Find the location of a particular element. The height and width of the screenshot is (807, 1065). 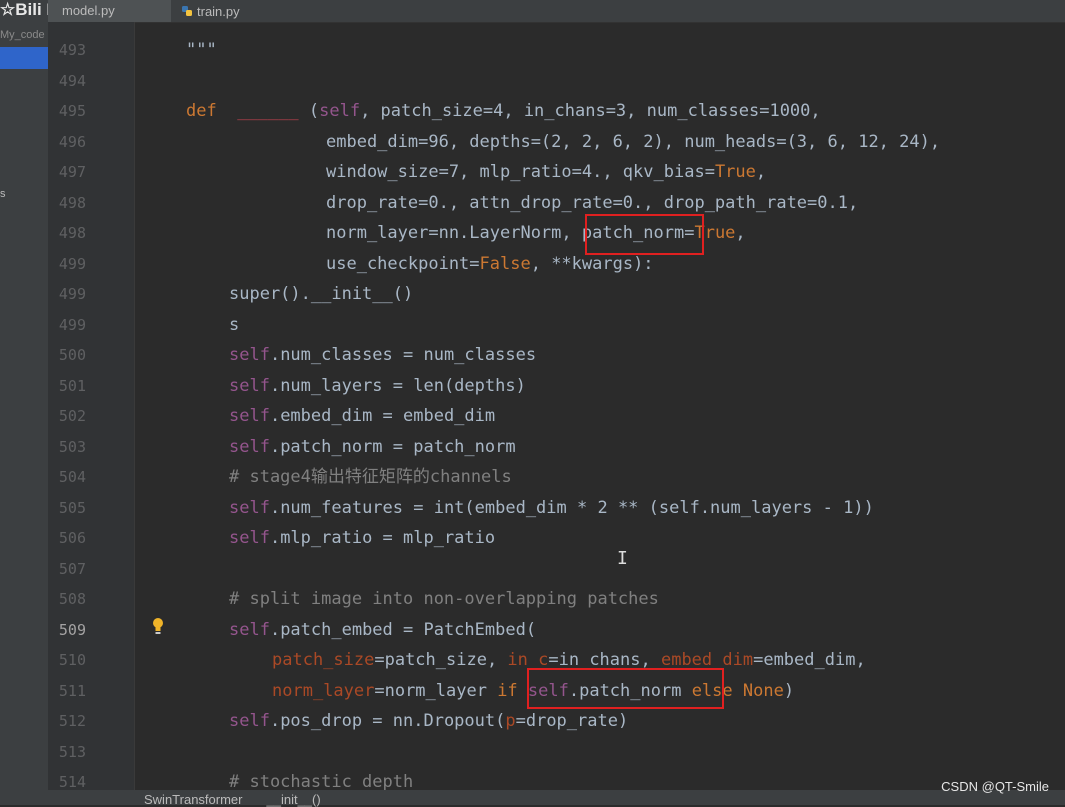

code-text: super().__init__() is located at coordinates (321, 294).